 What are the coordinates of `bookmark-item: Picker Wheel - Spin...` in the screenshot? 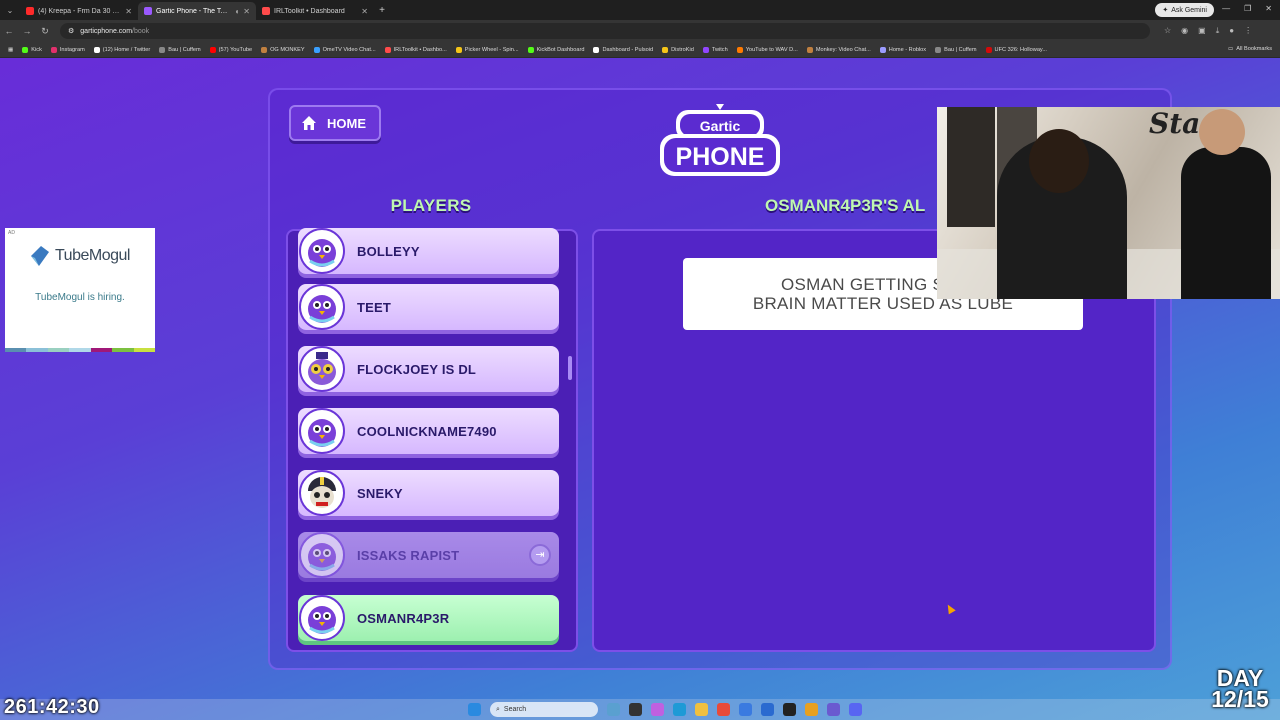 It's located at (487, 49).